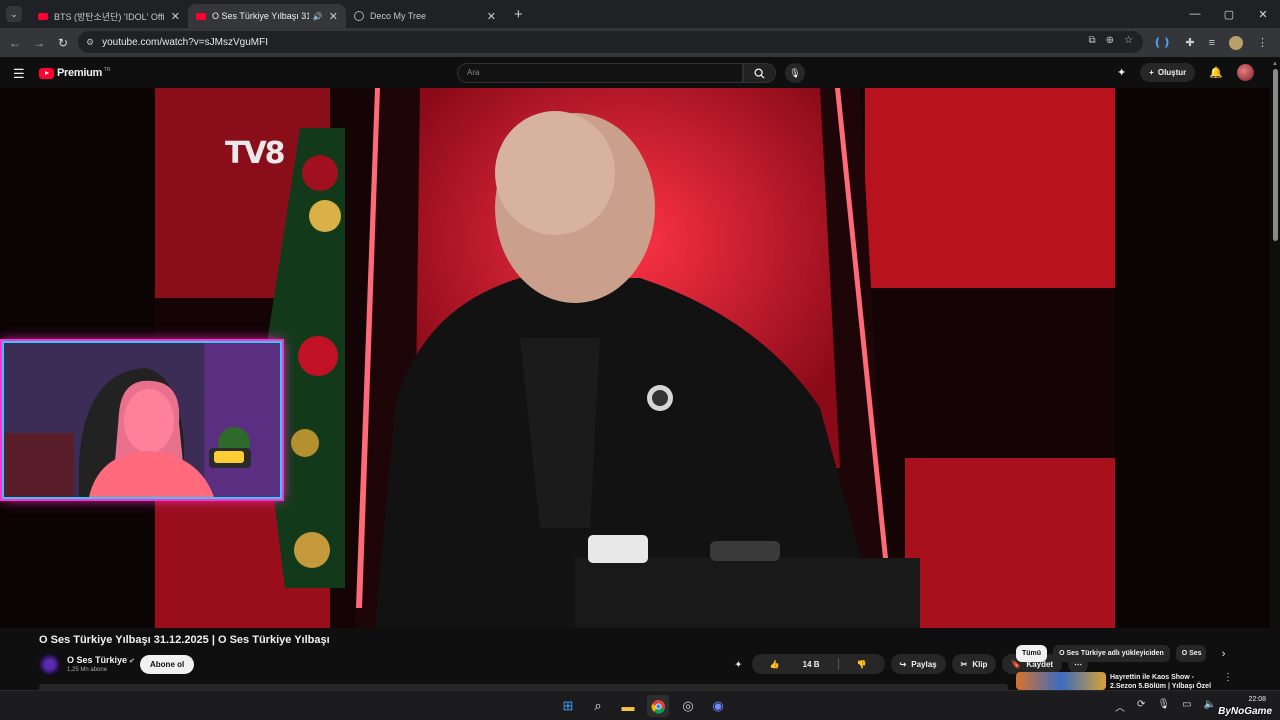 This screenshot has height=720, width=1280. Describe the element at coordinates (1195, 14) in the screenshot. I see `minimize-icon: —` at that location.